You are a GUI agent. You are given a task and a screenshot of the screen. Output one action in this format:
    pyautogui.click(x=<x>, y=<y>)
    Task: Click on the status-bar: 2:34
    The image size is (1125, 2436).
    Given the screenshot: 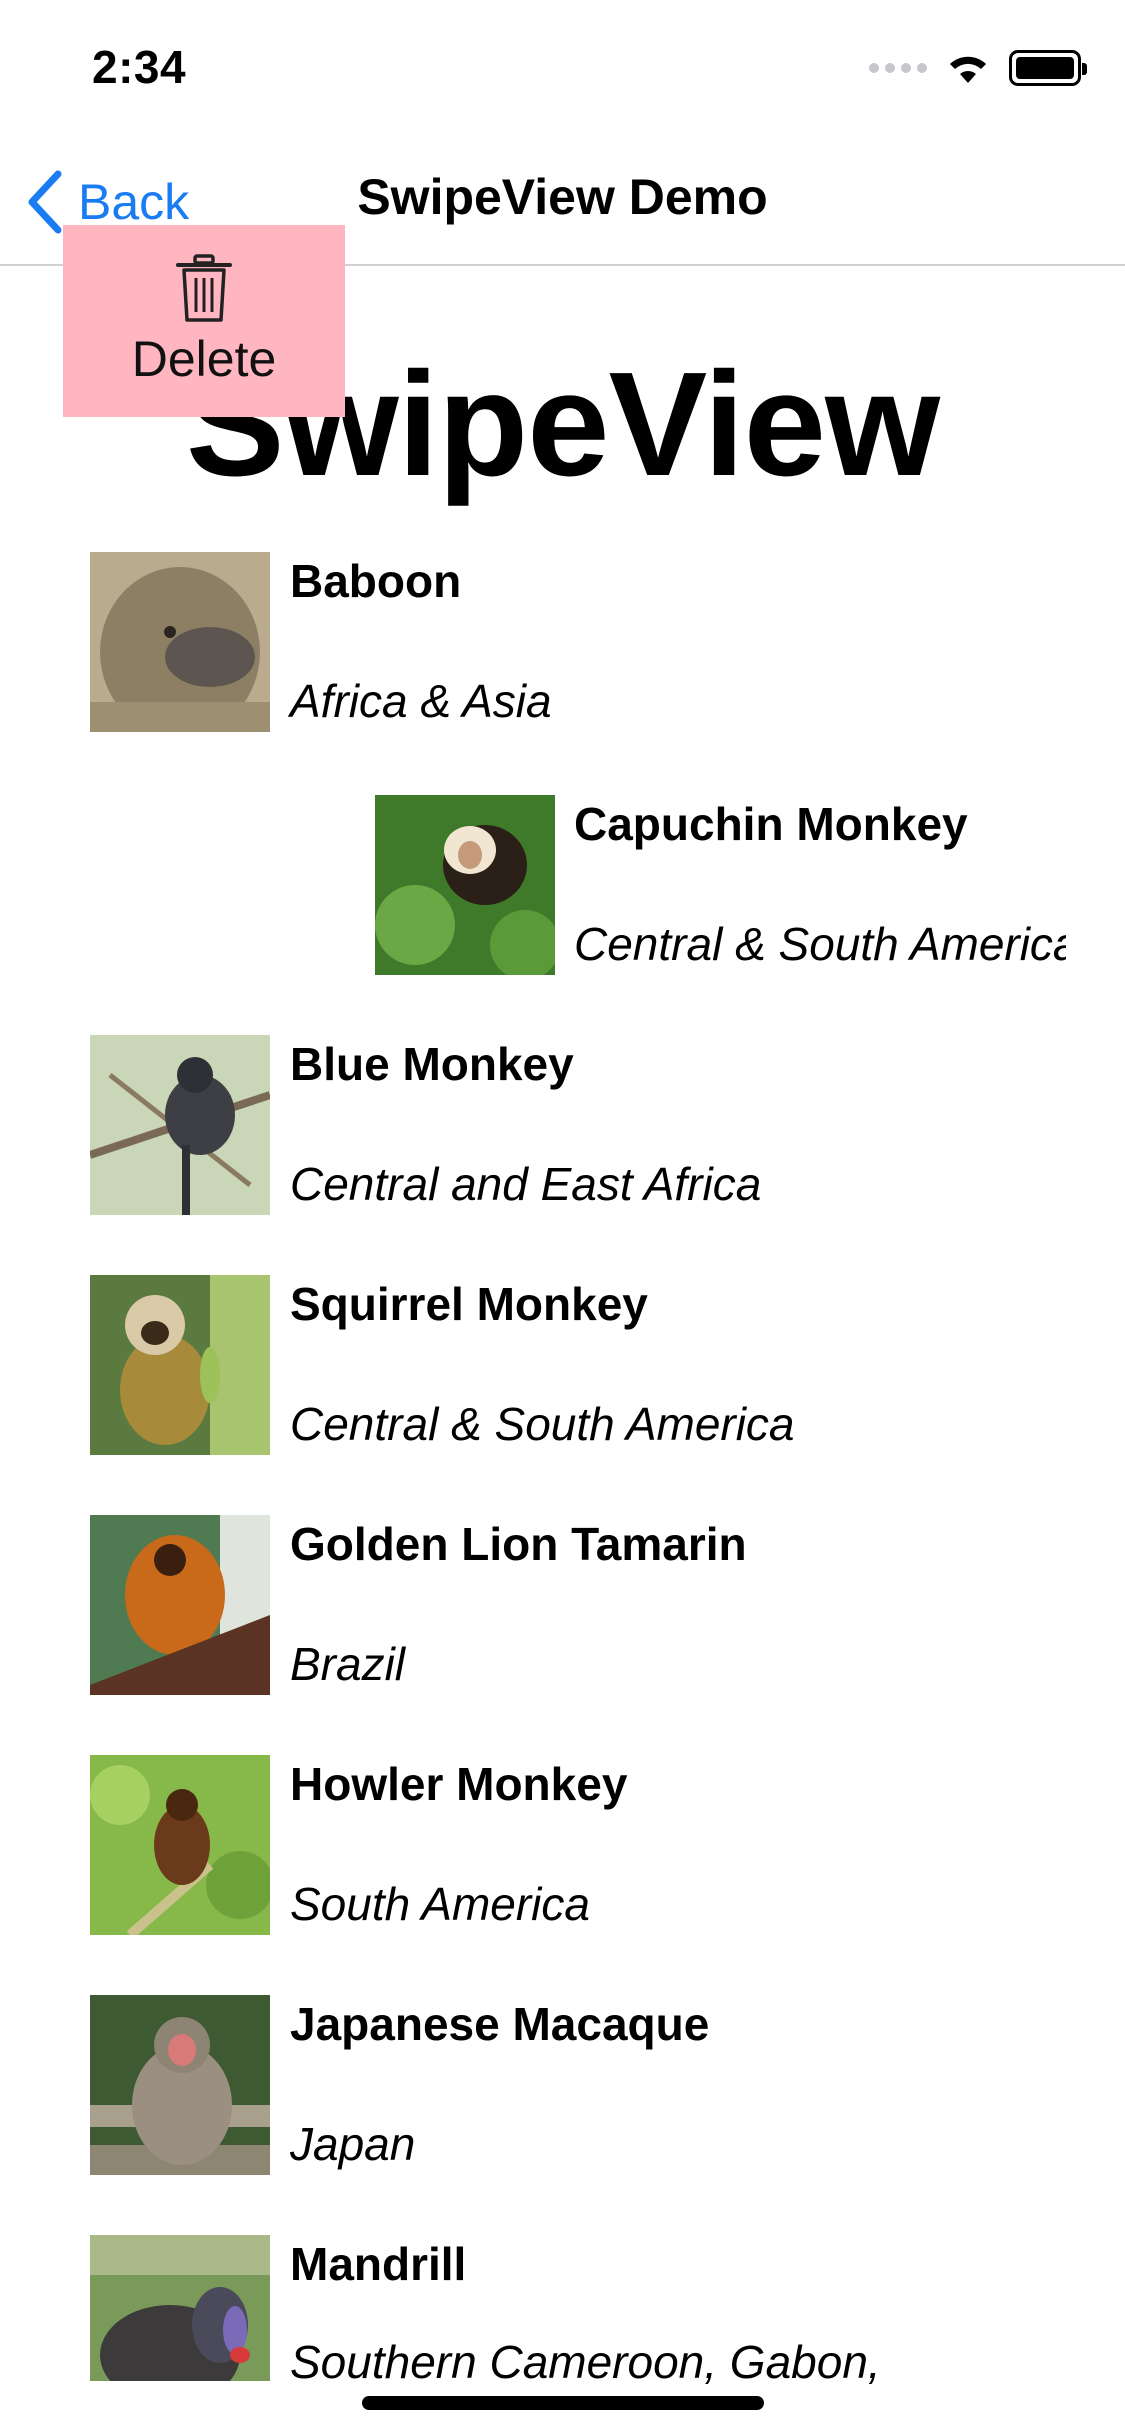 What is the action you would take?
    pyautogui.click(x=562, y=70)
    